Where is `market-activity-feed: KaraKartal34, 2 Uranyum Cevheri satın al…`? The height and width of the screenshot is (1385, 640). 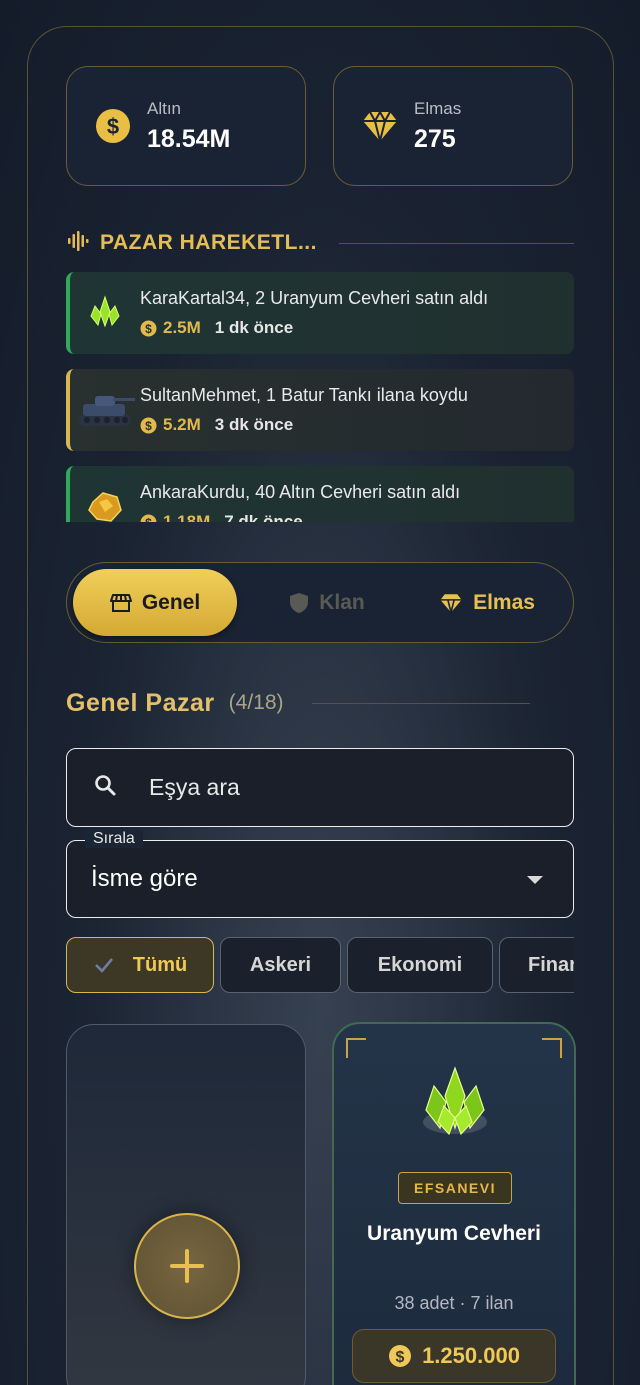 market-activity-feed: KaraKartal34, 2 Uranyum Cevheri satın al… is located at coordinates (320, 397).